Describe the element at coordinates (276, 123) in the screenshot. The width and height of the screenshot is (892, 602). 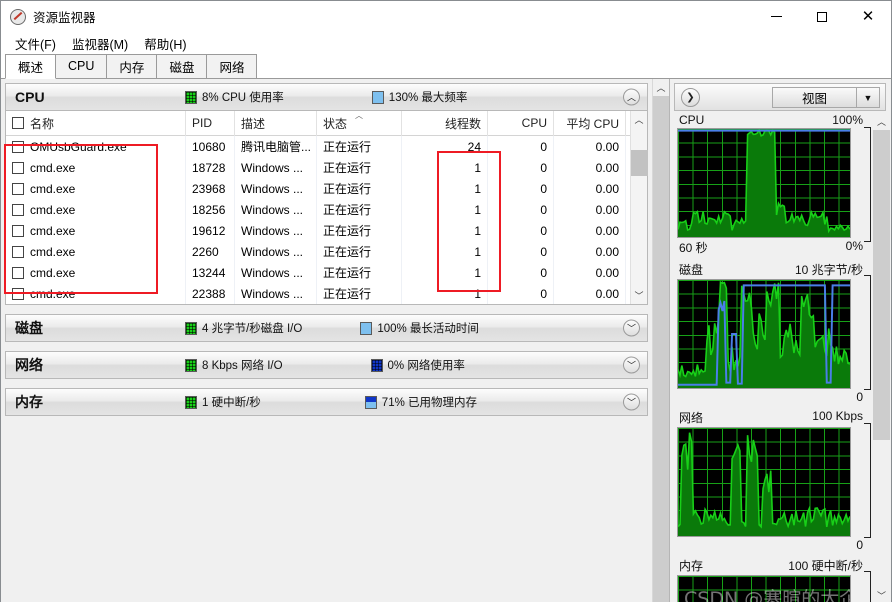
I see `column-header-description: 描述` at that location.